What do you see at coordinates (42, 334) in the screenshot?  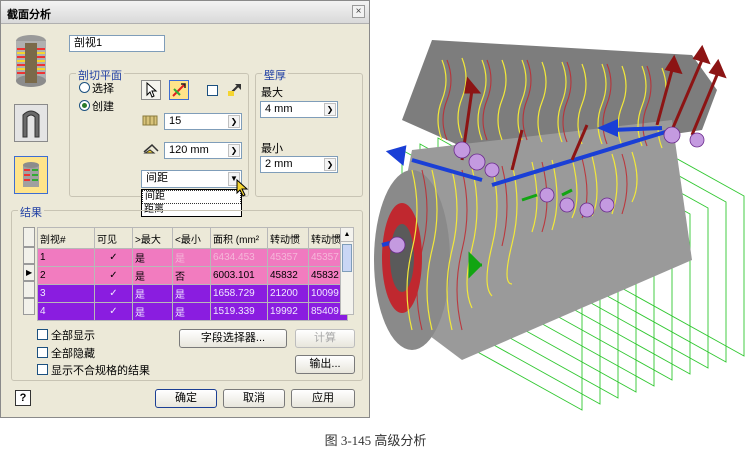 I see `show-all-checkbox` at bounding box center [42, 334].